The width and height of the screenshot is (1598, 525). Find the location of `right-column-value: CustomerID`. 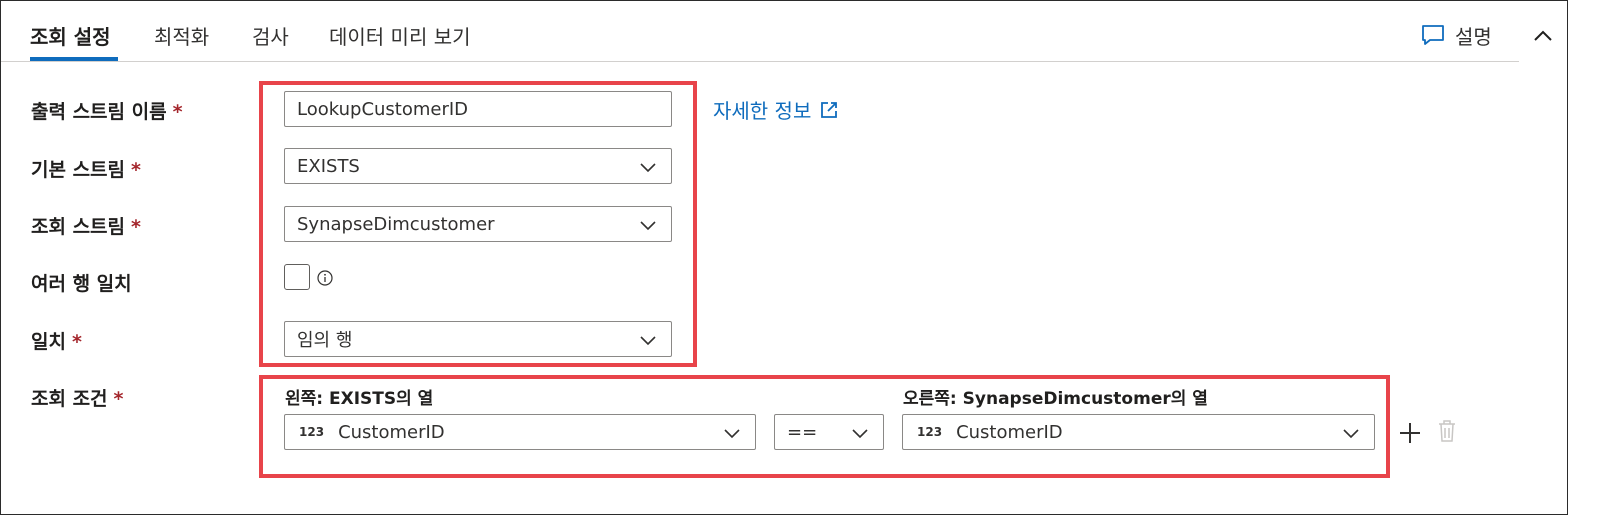

right-column-value: CustomerID is located at coordinates (1009, 432).